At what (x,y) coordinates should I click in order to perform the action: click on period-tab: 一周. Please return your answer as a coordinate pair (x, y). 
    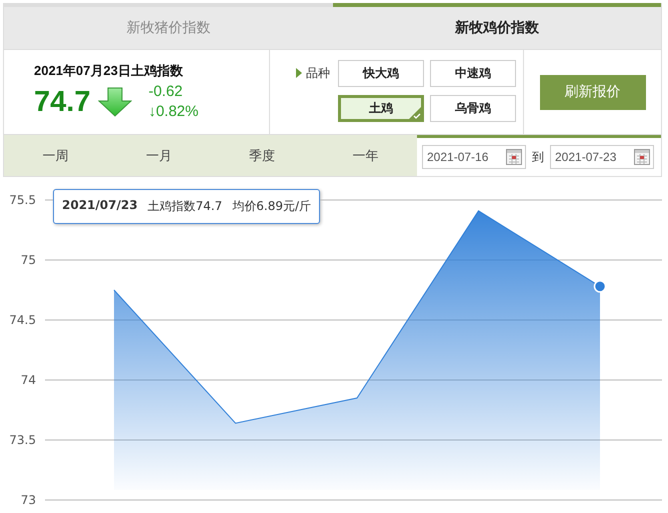
    Looking at the image, I should click on (56, 155).